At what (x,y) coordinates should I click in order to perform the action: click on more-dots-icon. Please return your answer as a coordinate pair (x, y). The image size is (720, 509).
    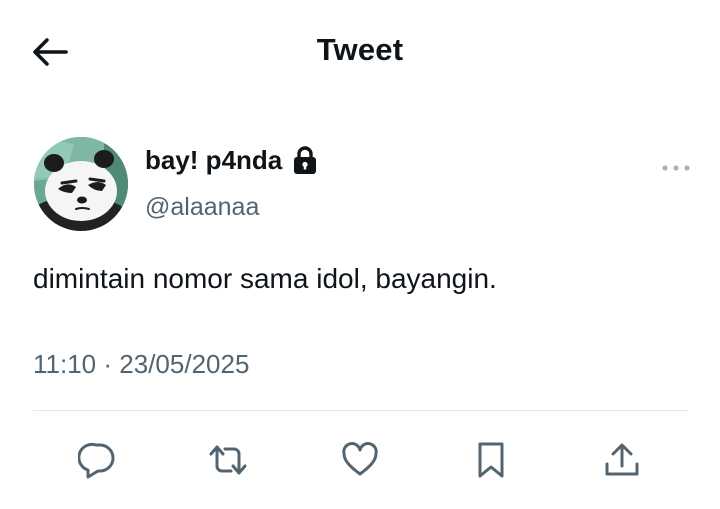
    Looking at the image, I should click on (676, 168).